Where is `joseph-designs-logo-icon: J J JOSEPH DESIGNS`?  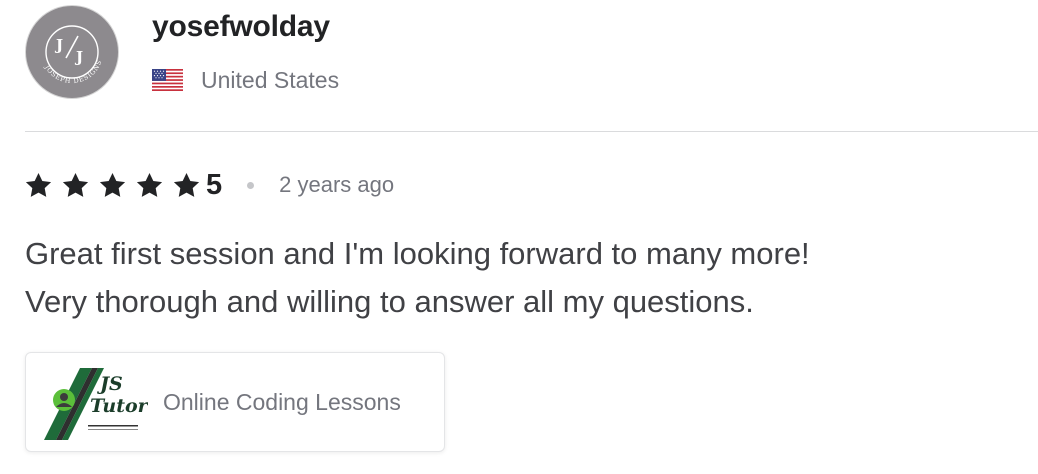 joseph-designs-logo-icon: J J JOSEPH DESIGNS is located at coordinates (73, 55).